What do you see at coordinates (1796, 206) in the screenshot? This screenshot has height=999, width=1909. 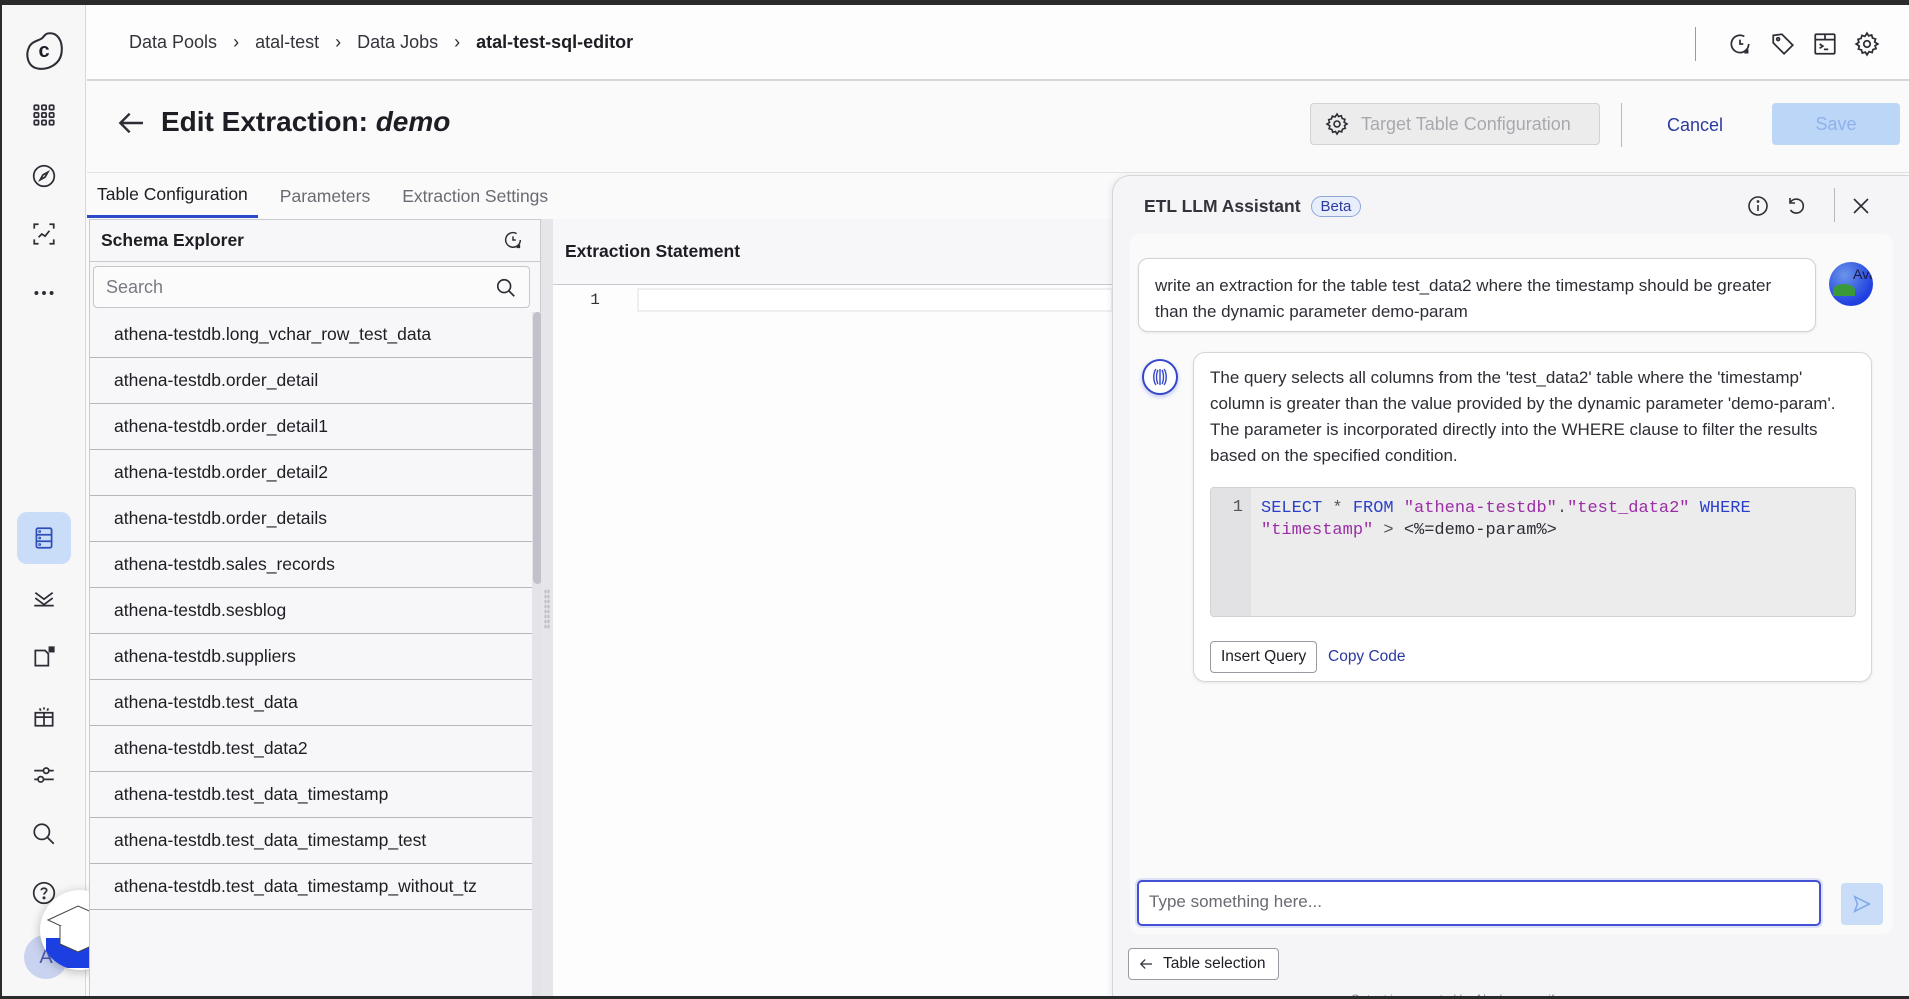 I see `reset-icon` at bounding box center [1796, 206].